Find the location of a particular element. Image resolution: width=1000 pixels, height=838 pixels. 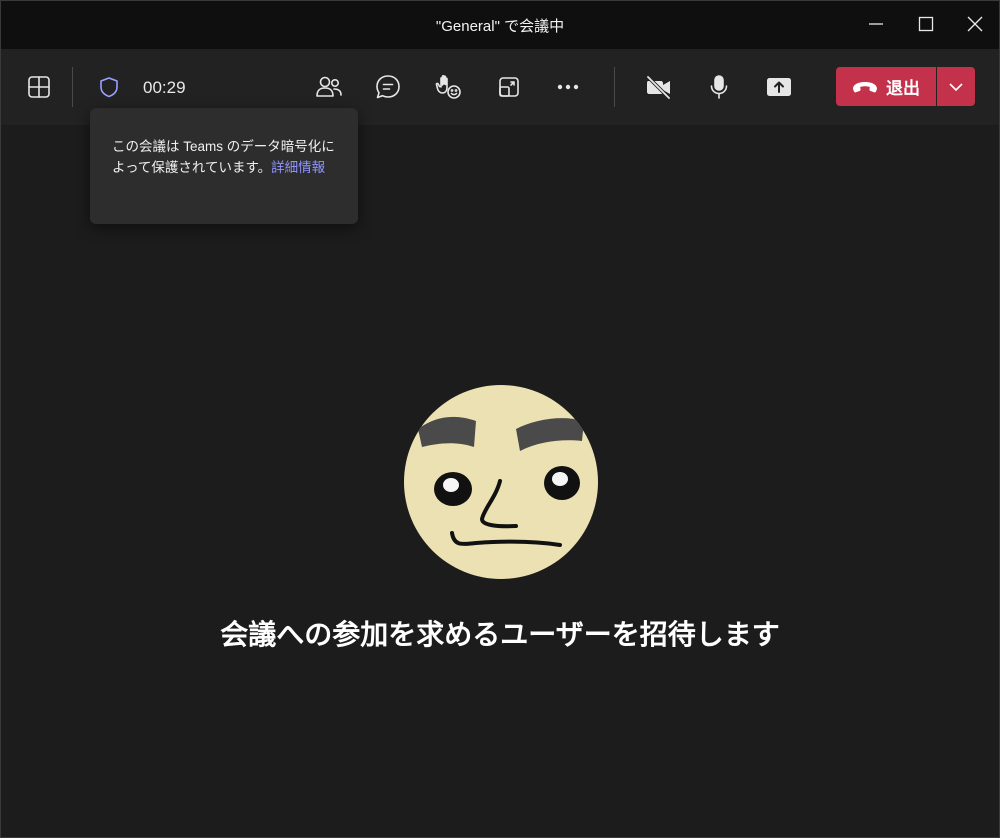

participants-button is located at coordinates (329, 87).